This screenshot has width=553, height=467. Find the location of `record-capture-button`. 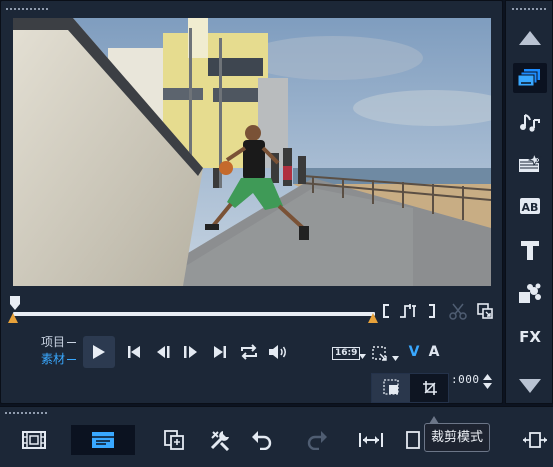

record-capture-button is located at coordinates (413, 440).